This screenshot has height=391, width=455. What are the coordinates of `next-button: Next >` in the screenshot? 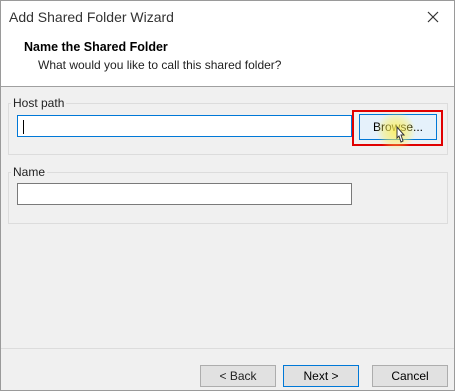 It's located at (321, 376).